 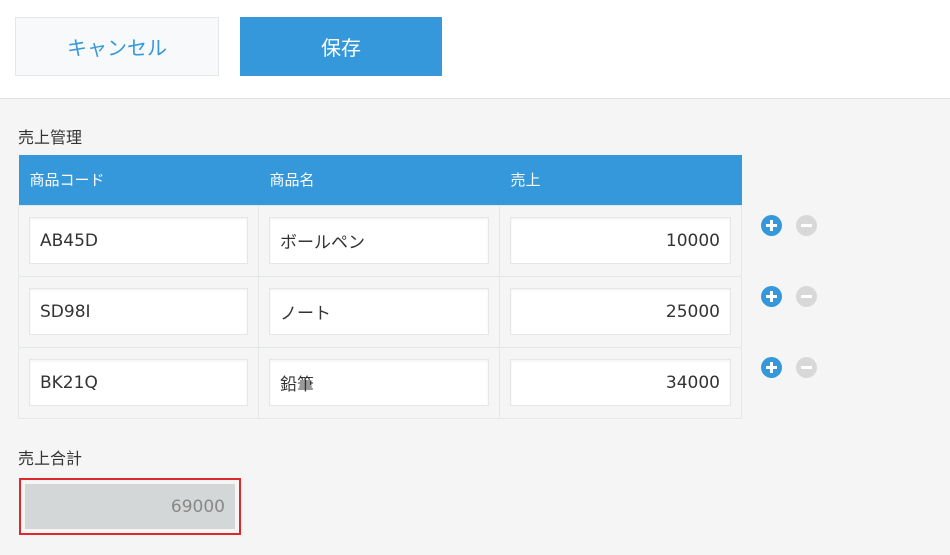 I want to click on product-name-input: 鉛筆, so click(x=379, y=382).